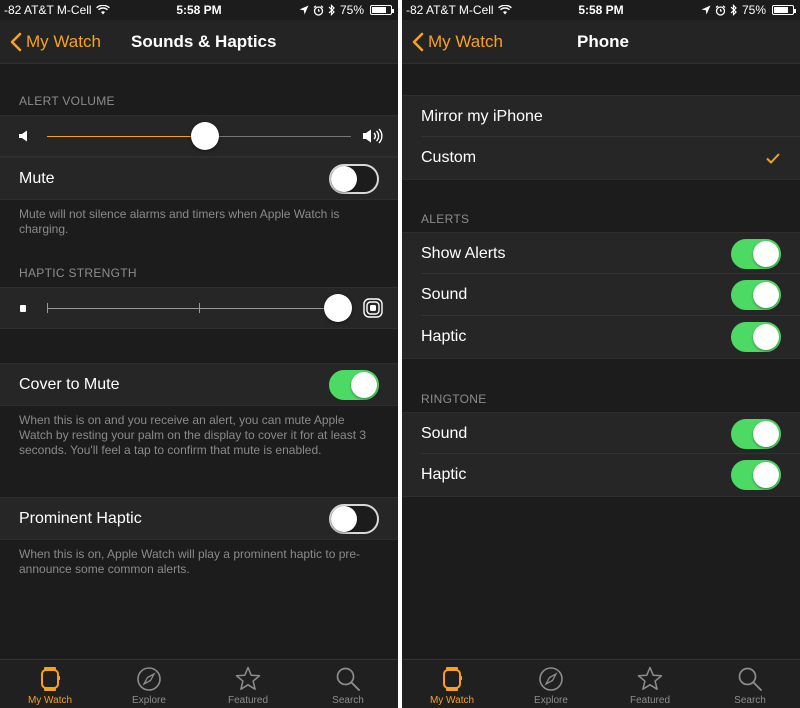  What do you see at coordinates (78, 273) in the screenshot?
I see `haptic-strength-header: HAPTIC STRENGTH` at bounding box center [78, 273].